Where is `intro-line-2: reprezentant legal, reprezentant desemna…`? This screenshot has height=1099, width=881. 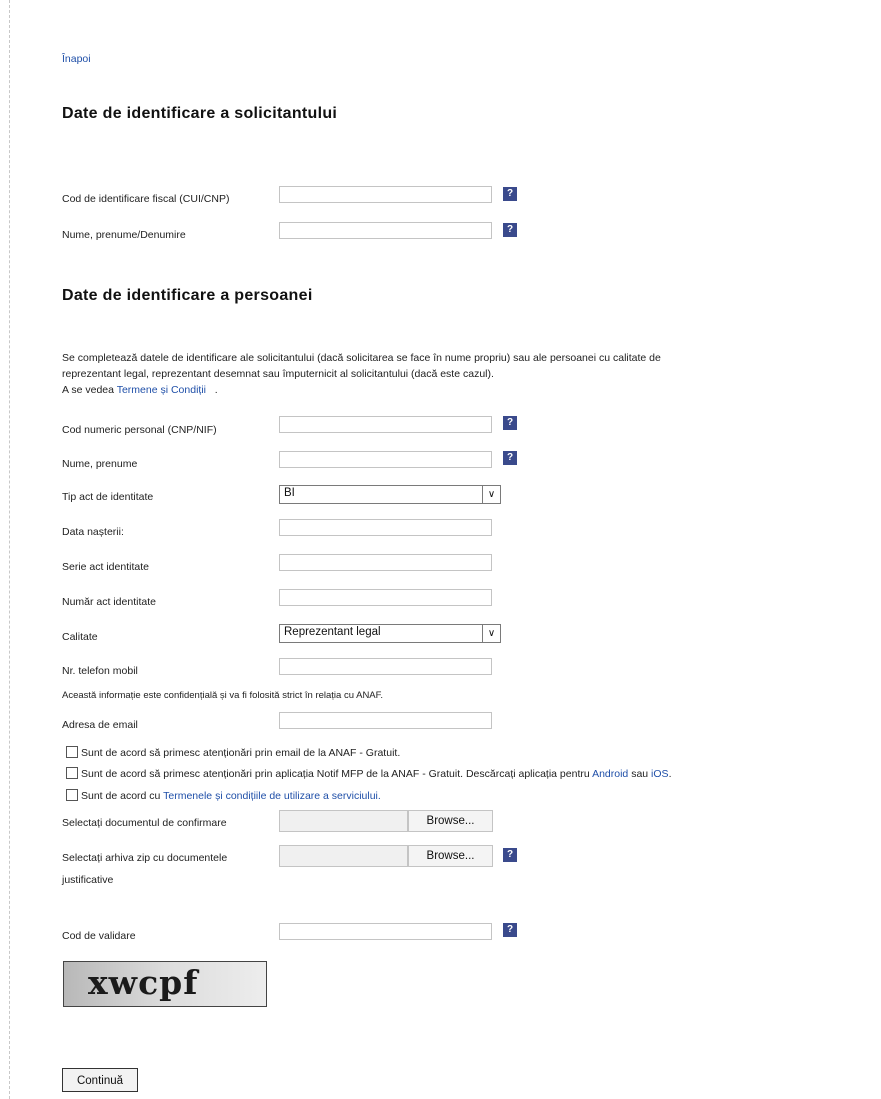 intro-line-2: reprezentant legal, reprezentant desemna… is located at coordinates (278, 374).